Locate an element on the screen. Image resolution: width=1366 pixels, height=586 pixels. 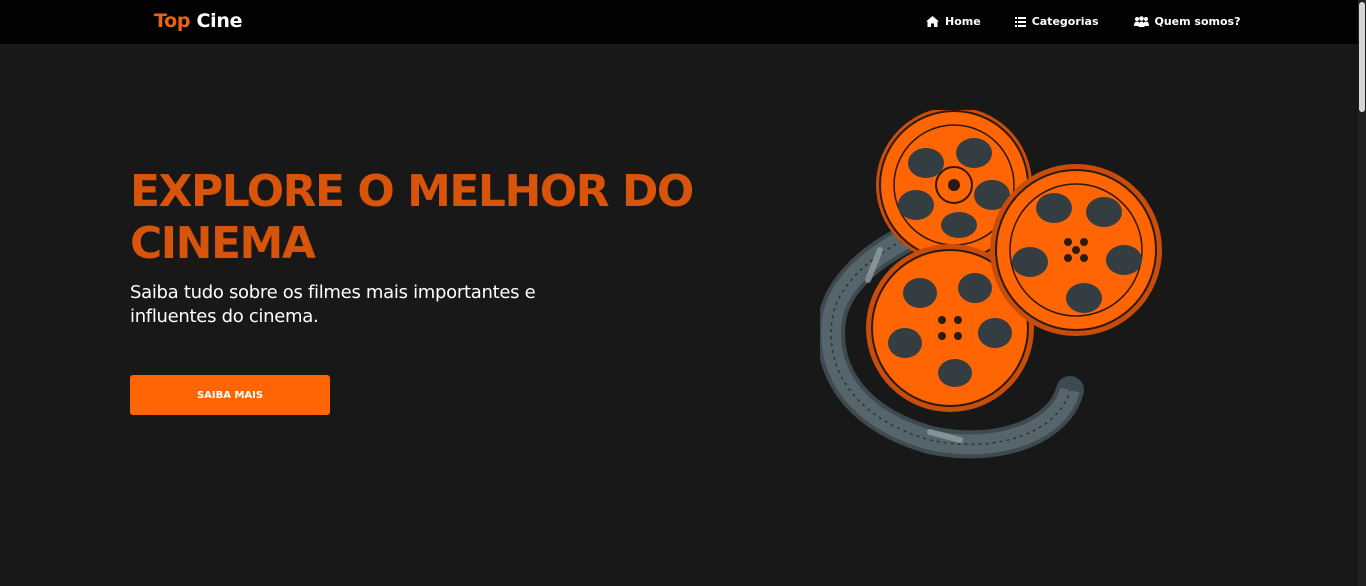
users-icon is located at coordinates (1141, 21).